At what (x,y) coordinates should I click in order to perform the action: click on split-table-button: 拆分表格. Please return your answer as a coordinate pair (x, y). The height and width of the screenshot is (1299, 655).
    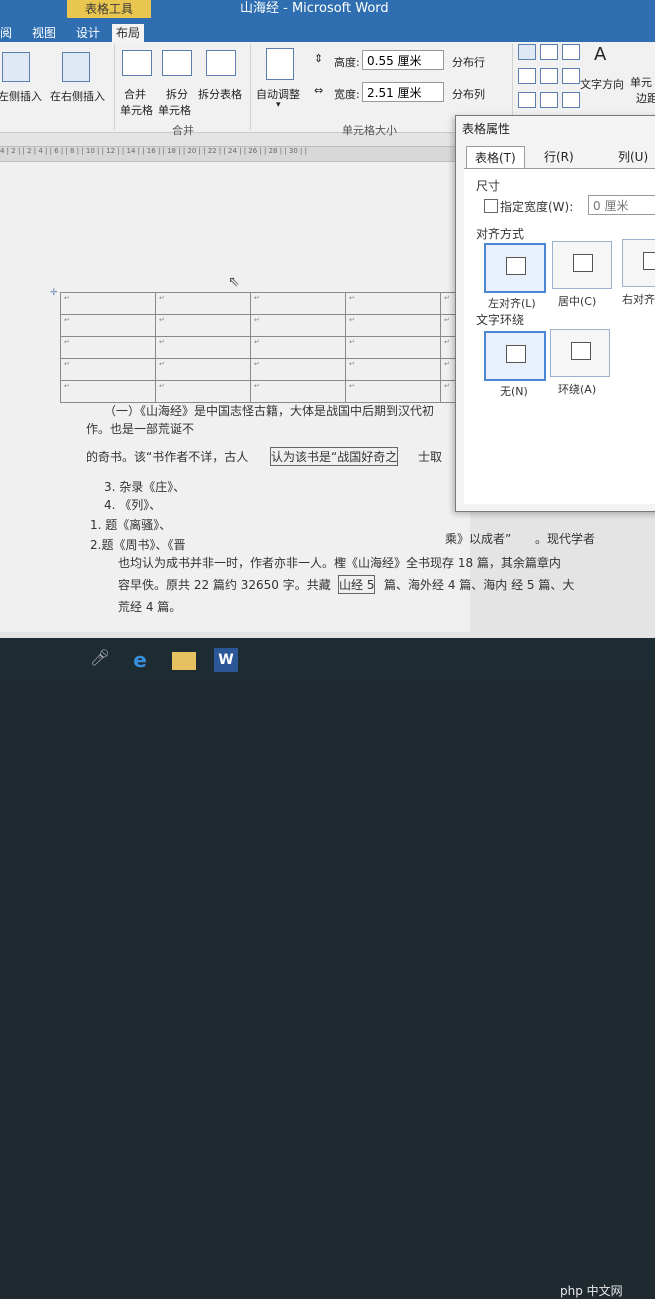
    Looking at the image, I should click on (220, 94).